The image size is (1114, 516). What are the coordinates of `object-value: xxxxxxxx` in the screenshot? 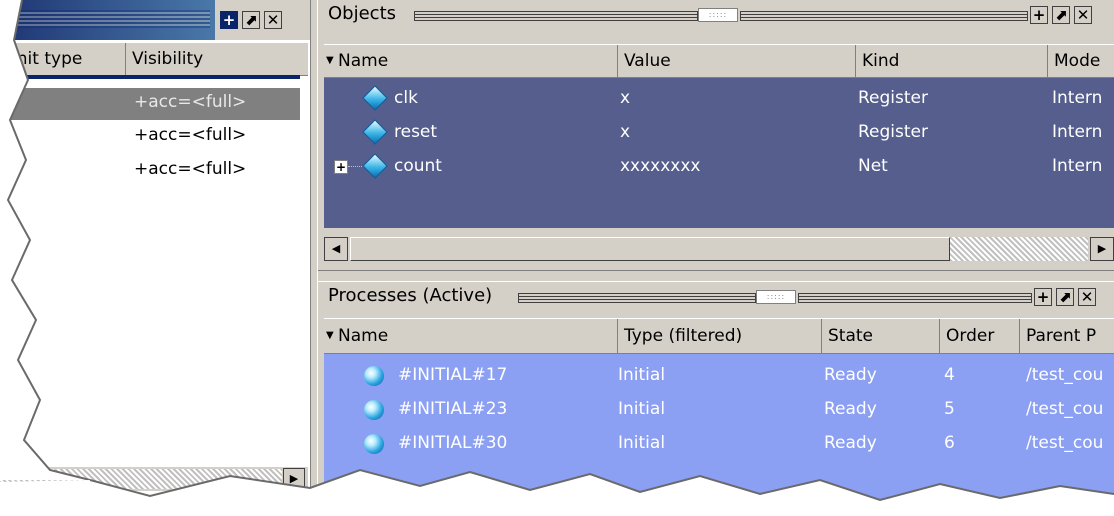 It's located at (660, 166).